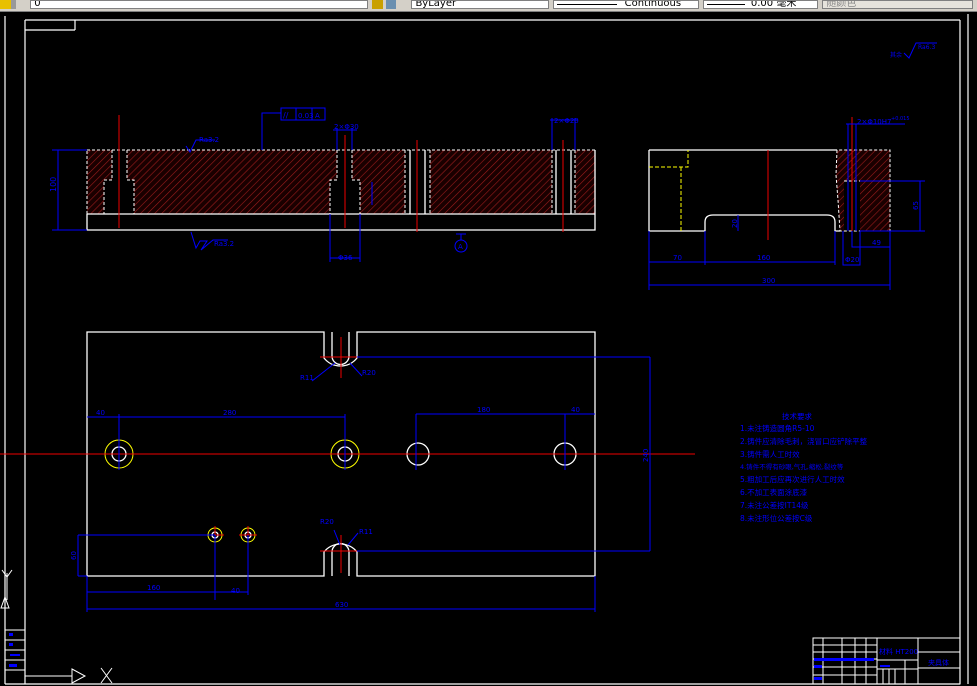 Image resolution: width=977 pixels, height=686 pixels. What do you see at coordinates (327, 522) in the screenshot?
I see `label-r20-bottom: R20` at bounding box center [327, 522].